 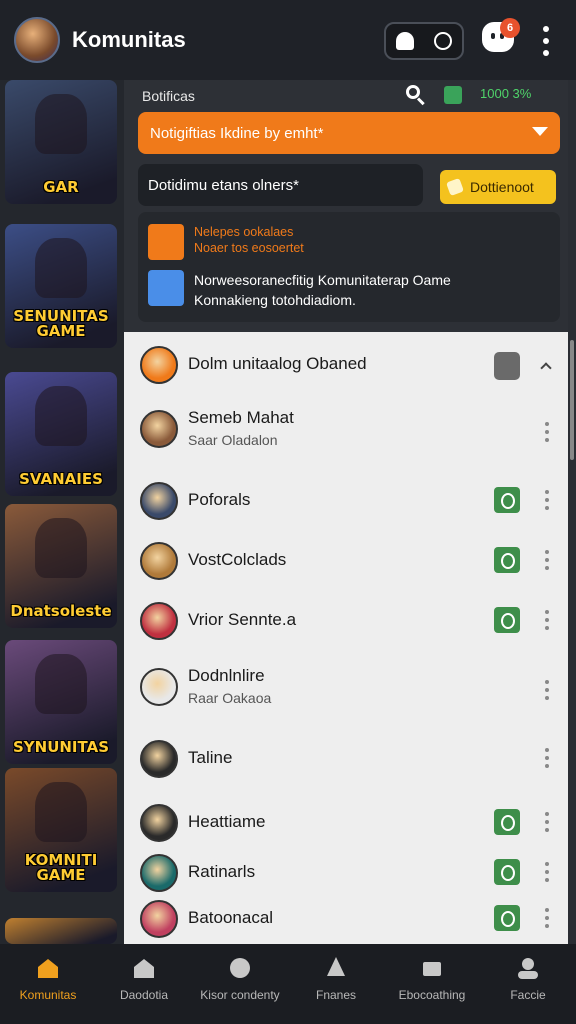 What do you see at coordinates (346, 560) in the screenshot?
I see `list-item: VostColclads` at bounding box center [346, 560].